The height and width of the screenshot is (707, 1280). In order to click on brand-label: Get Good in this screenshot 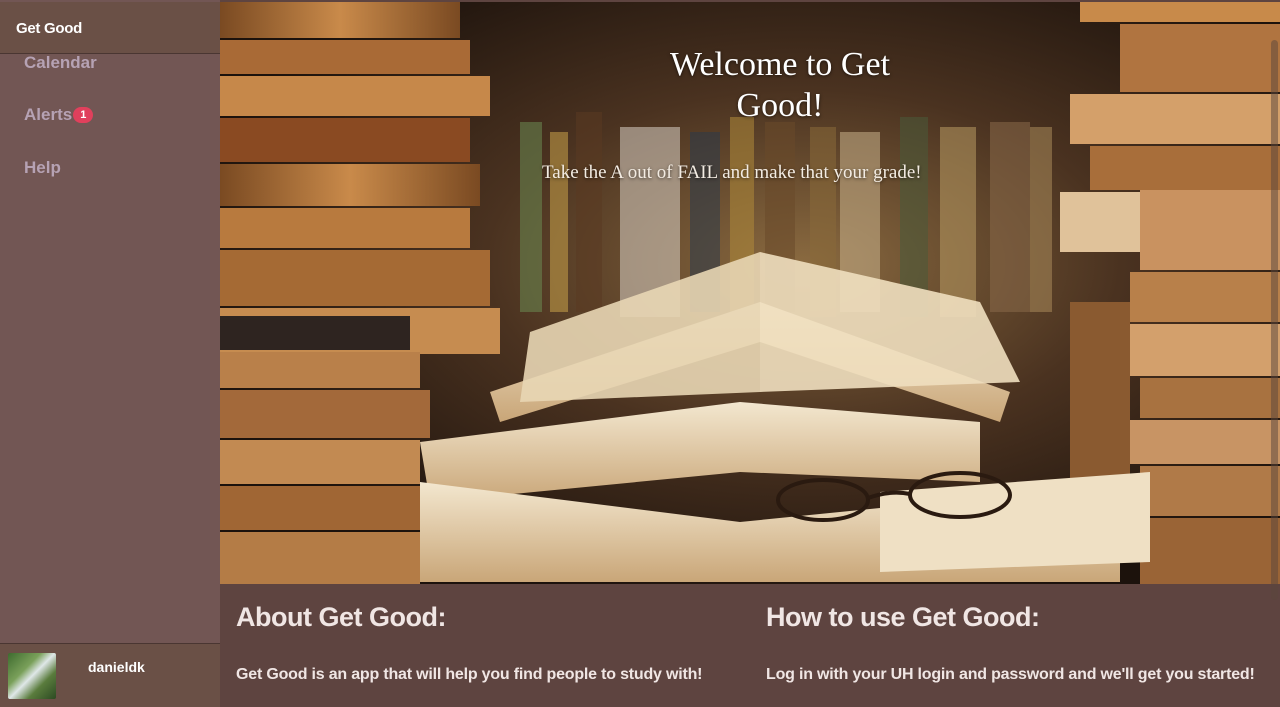, I will do `click(49, 28)`.